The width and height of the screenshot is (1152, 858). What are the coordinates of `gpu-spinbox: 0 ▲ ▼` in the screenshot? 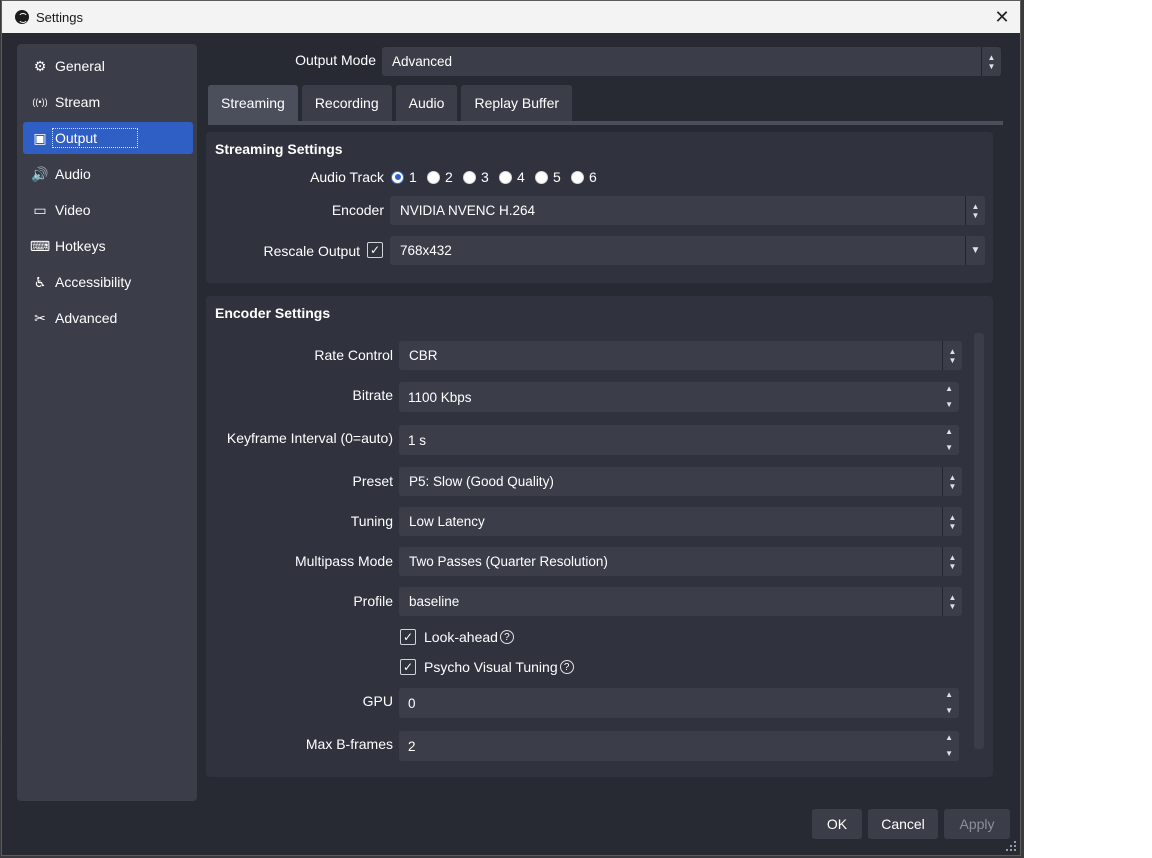 It's located at (679, 703).